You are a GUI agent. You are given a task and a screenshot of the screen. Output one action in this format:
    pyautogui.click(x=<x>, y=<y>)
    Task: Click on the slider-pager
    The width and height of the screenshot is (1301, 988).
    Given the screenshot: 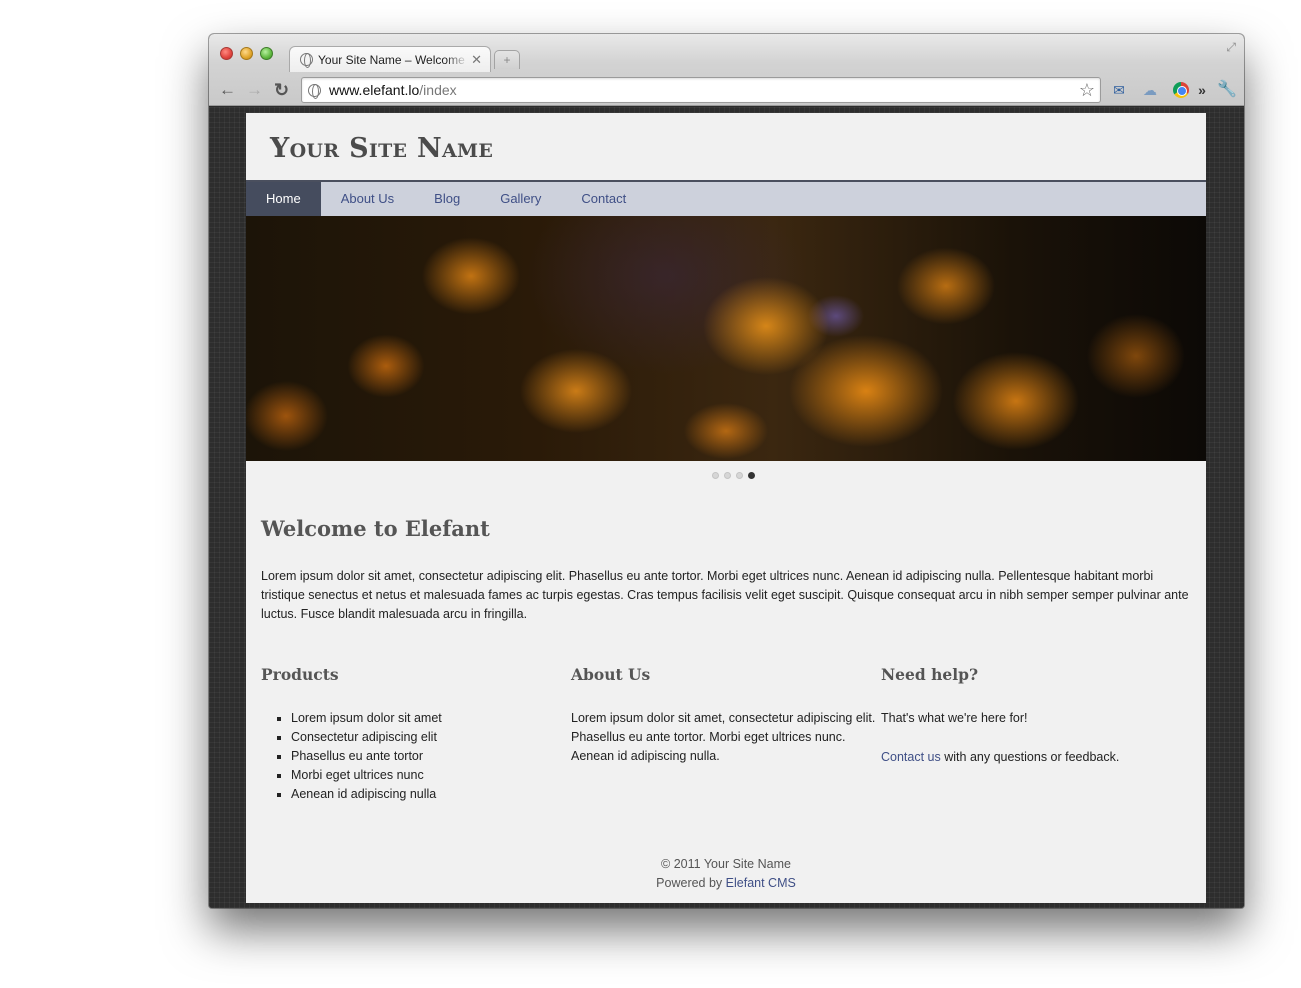 What is the action you would take?
    pyautogui.click(x=726, y=475)
    